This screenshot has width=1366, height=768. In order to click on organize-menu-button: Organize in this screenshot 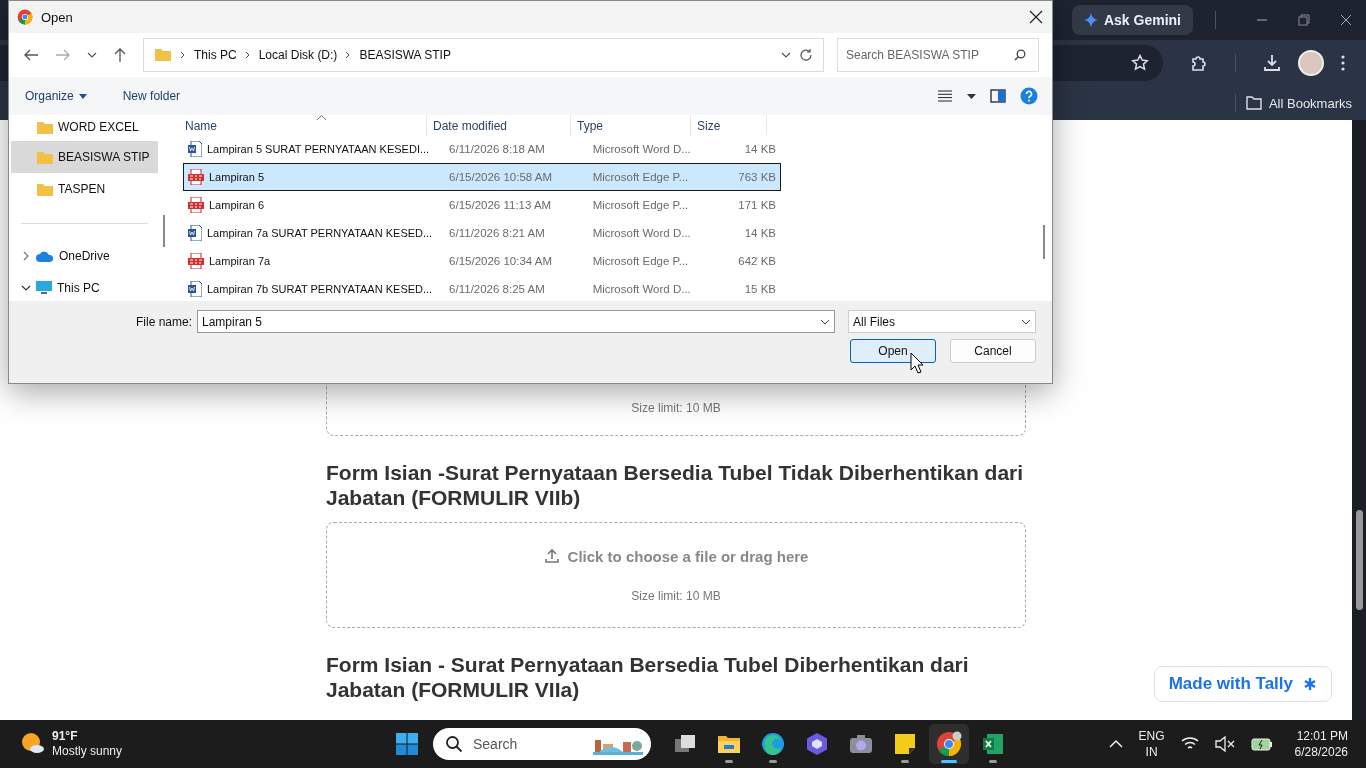, I will do `click(56, 96)`.